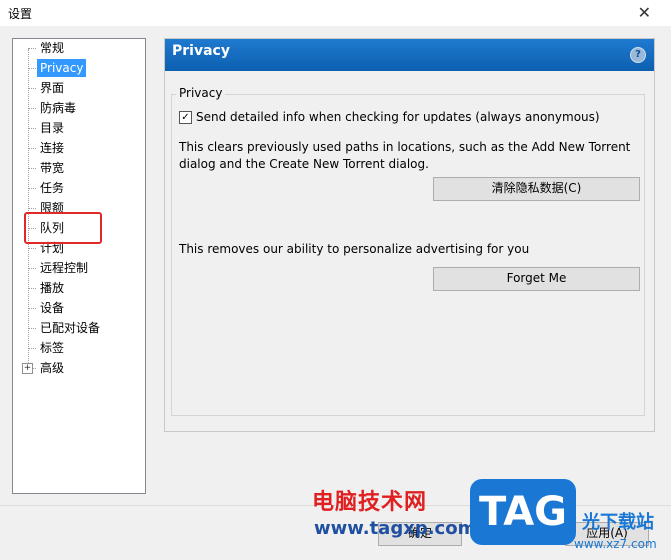 The height and width of the screenshot is (560, 671). I want to click on tree-connector-line, so click(28, 210).